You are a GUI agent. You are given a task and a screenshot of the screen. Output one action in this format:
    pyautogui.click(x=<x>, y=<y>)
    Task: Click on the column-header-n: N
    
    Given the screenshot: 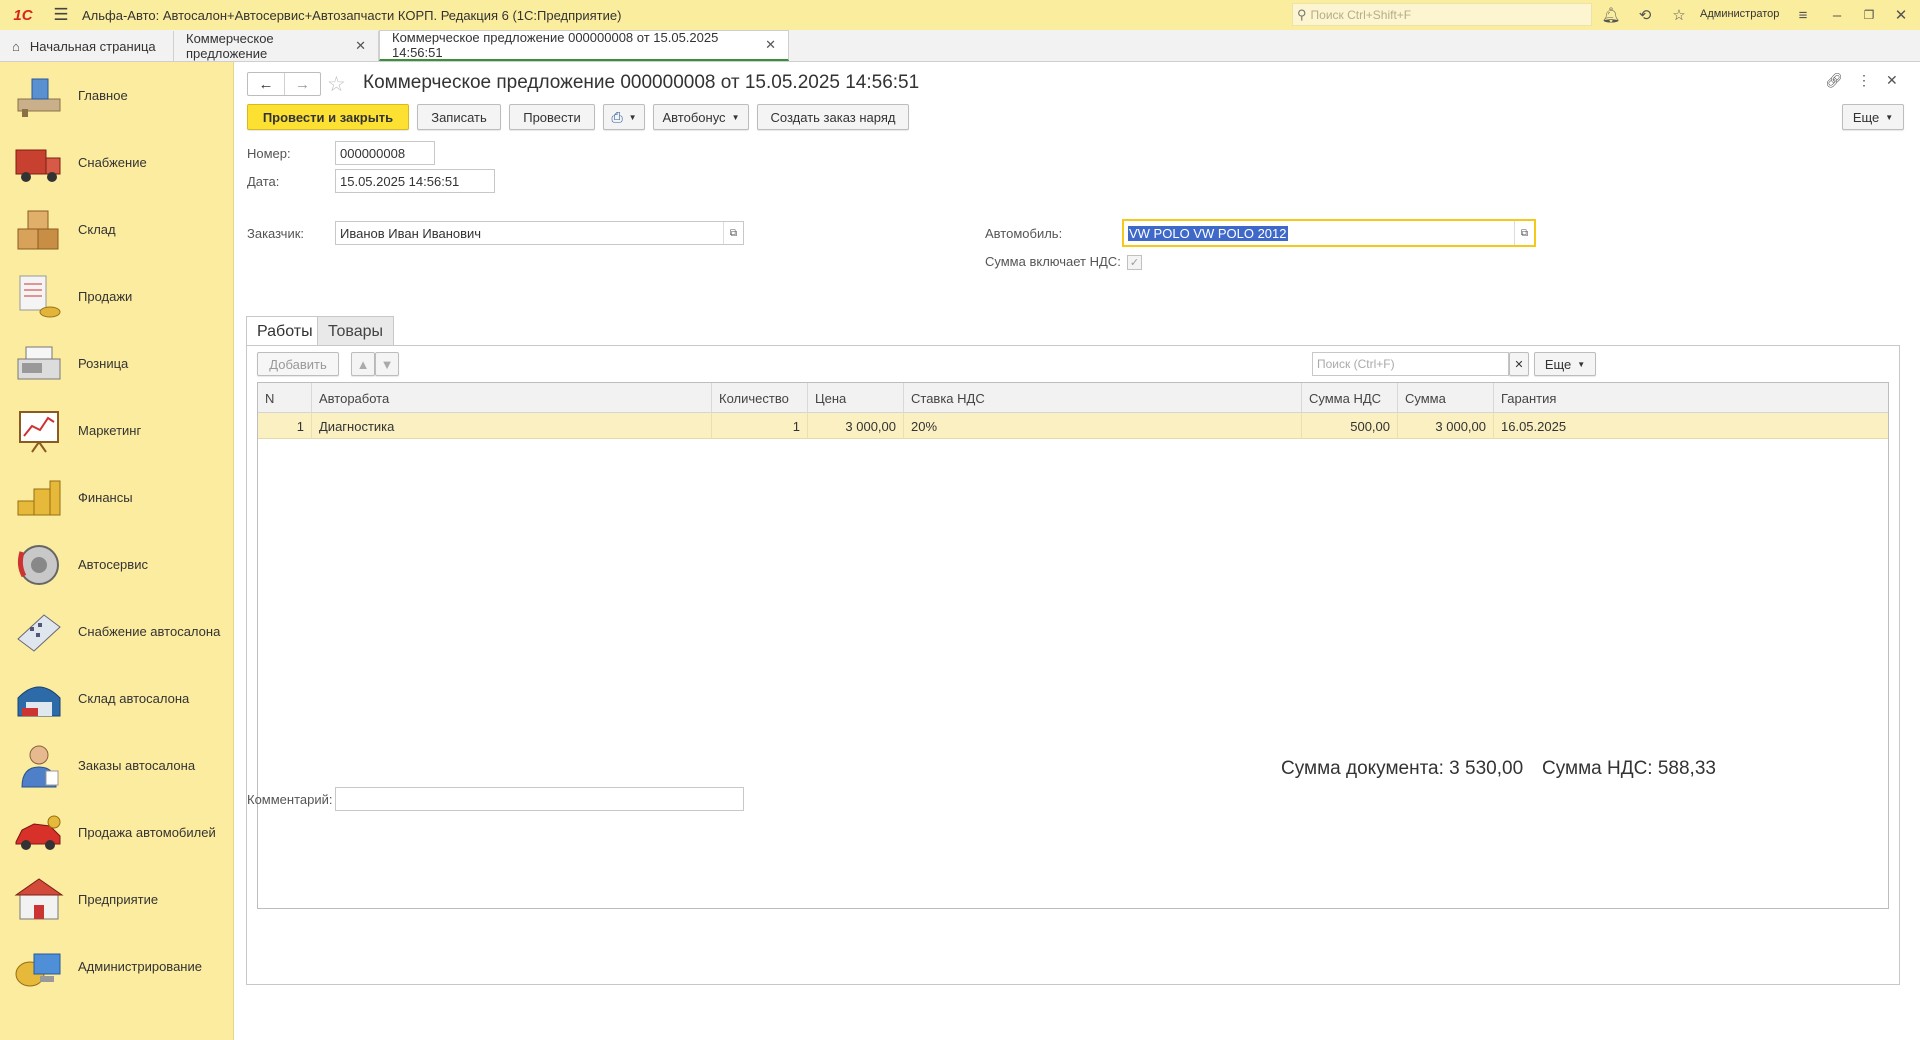 What is the action you would take?
    pyautogui.click(x=285, y=398)
    